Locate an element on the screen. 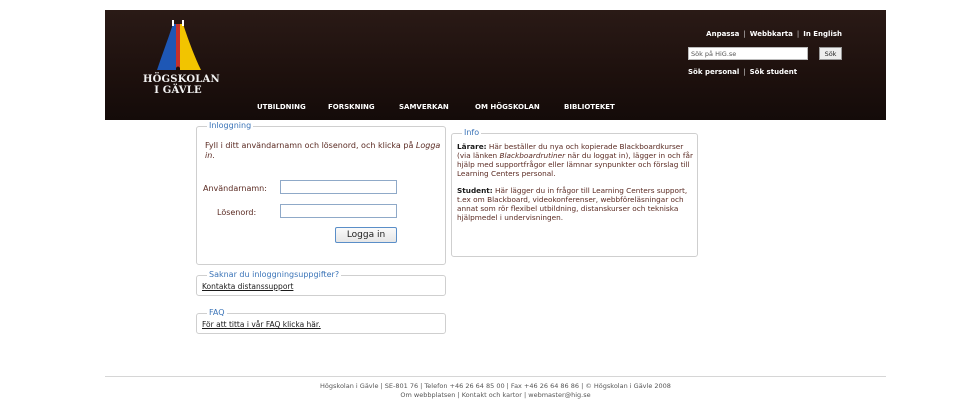 This screenshot has height=401, width=978. nav-item-samverkan: SAMVERKAN is located at coordinates (424, 107).